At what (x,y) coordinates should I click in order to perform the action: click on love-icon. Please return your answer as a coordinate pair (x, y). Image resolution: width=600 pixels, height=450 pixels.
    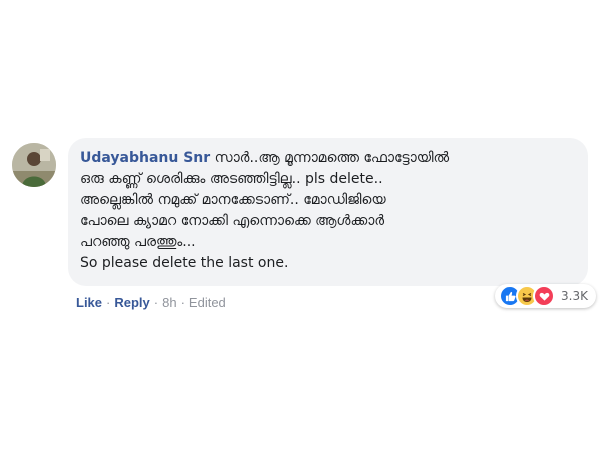
    Looking at the image, I should click on (544, 296).